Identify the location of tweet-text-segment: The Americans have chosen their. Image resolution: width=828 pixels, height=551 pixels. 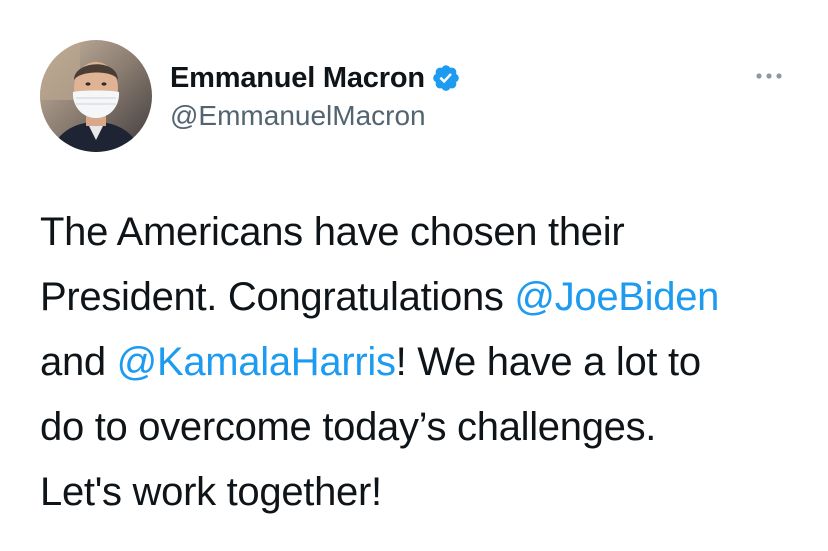
(332, 232).